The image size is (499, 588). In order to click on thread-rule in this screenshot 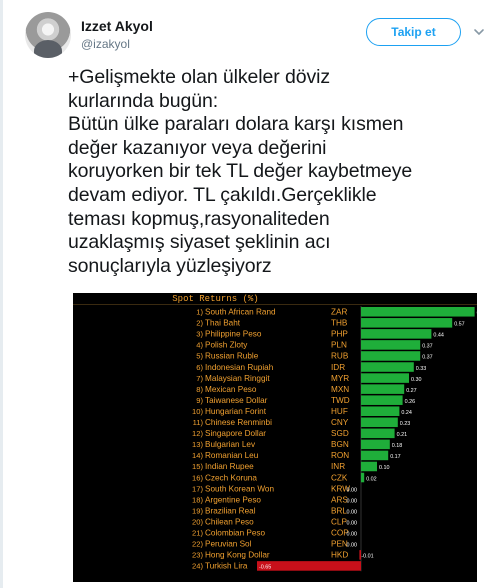, I will do `click(1, 294)`.